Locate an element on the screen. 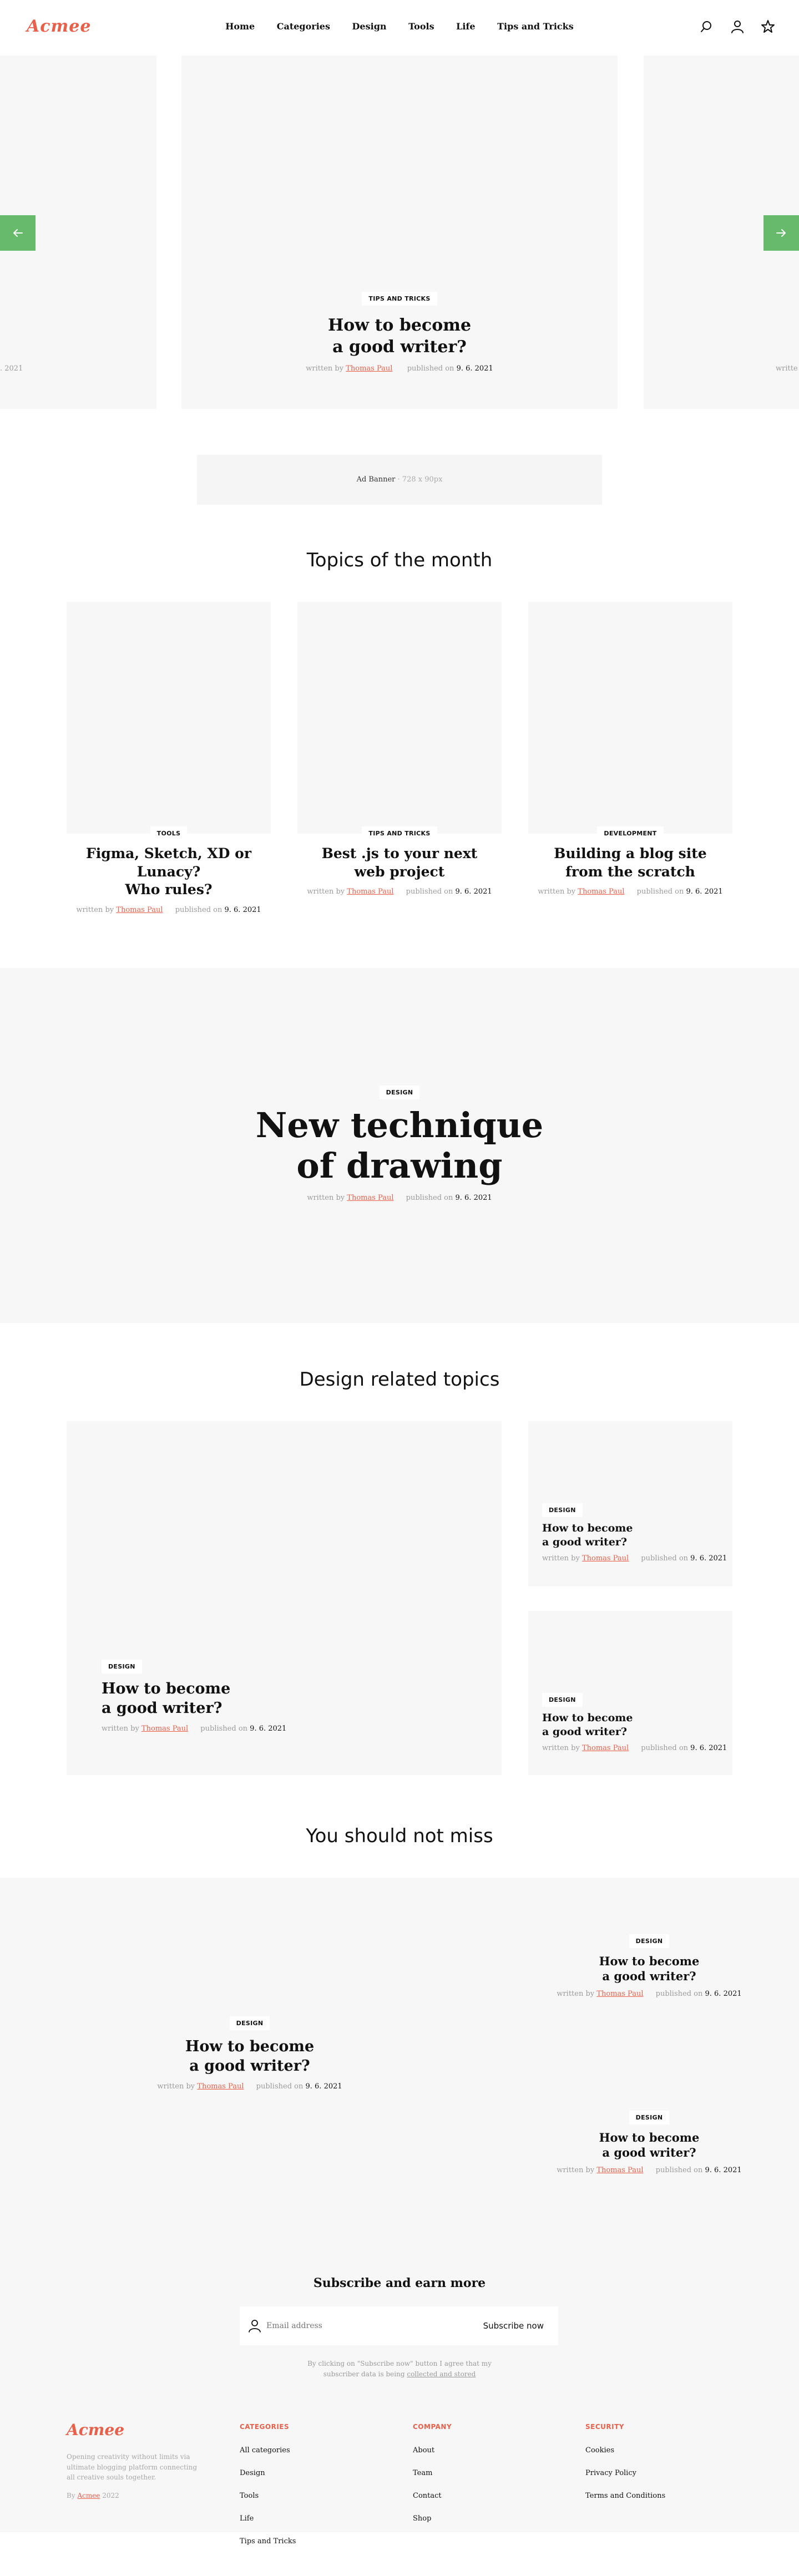 This screenshot has width=799, height=2576. ad-banner: Ad Banner · 728 x 90px is located at coordinates (399, 480).